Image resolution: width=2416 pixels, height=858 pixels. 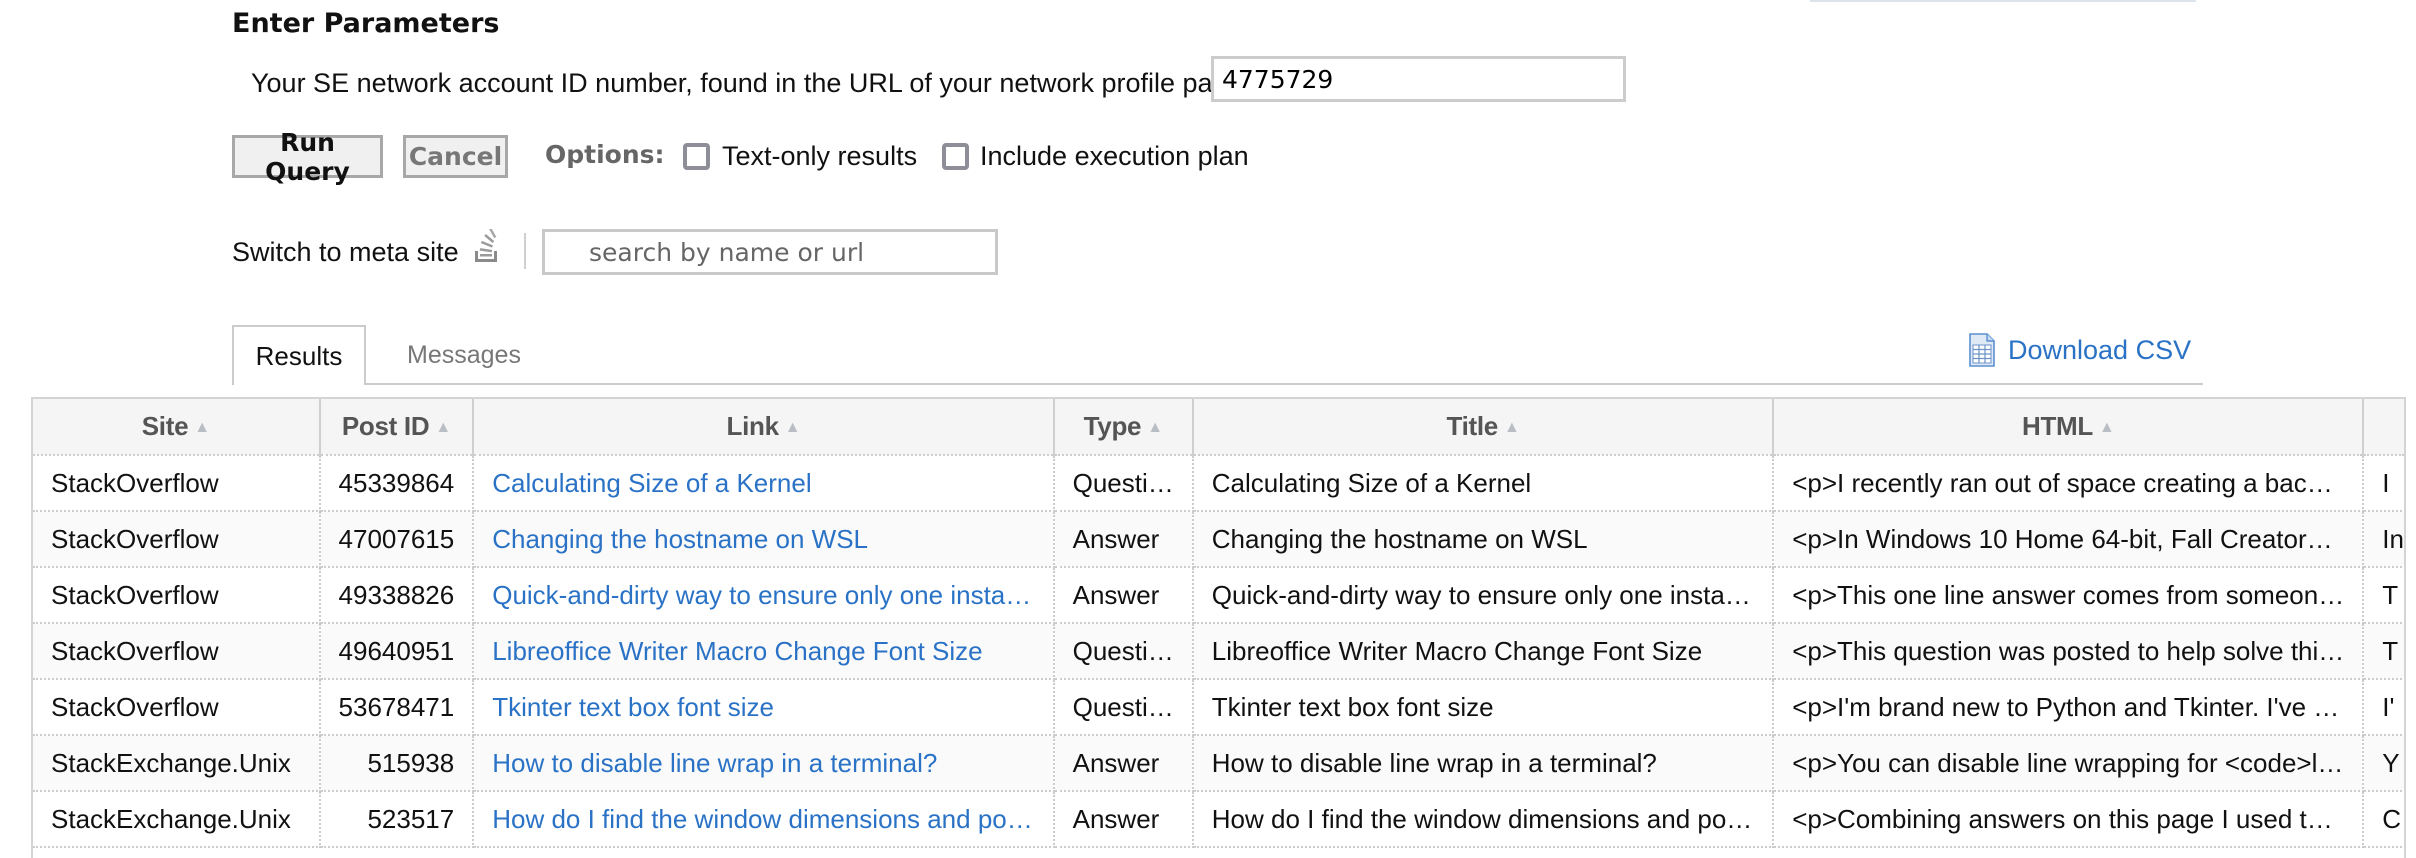 I want to click on cell-post-id: 45339864, so click(x=397, y=483).